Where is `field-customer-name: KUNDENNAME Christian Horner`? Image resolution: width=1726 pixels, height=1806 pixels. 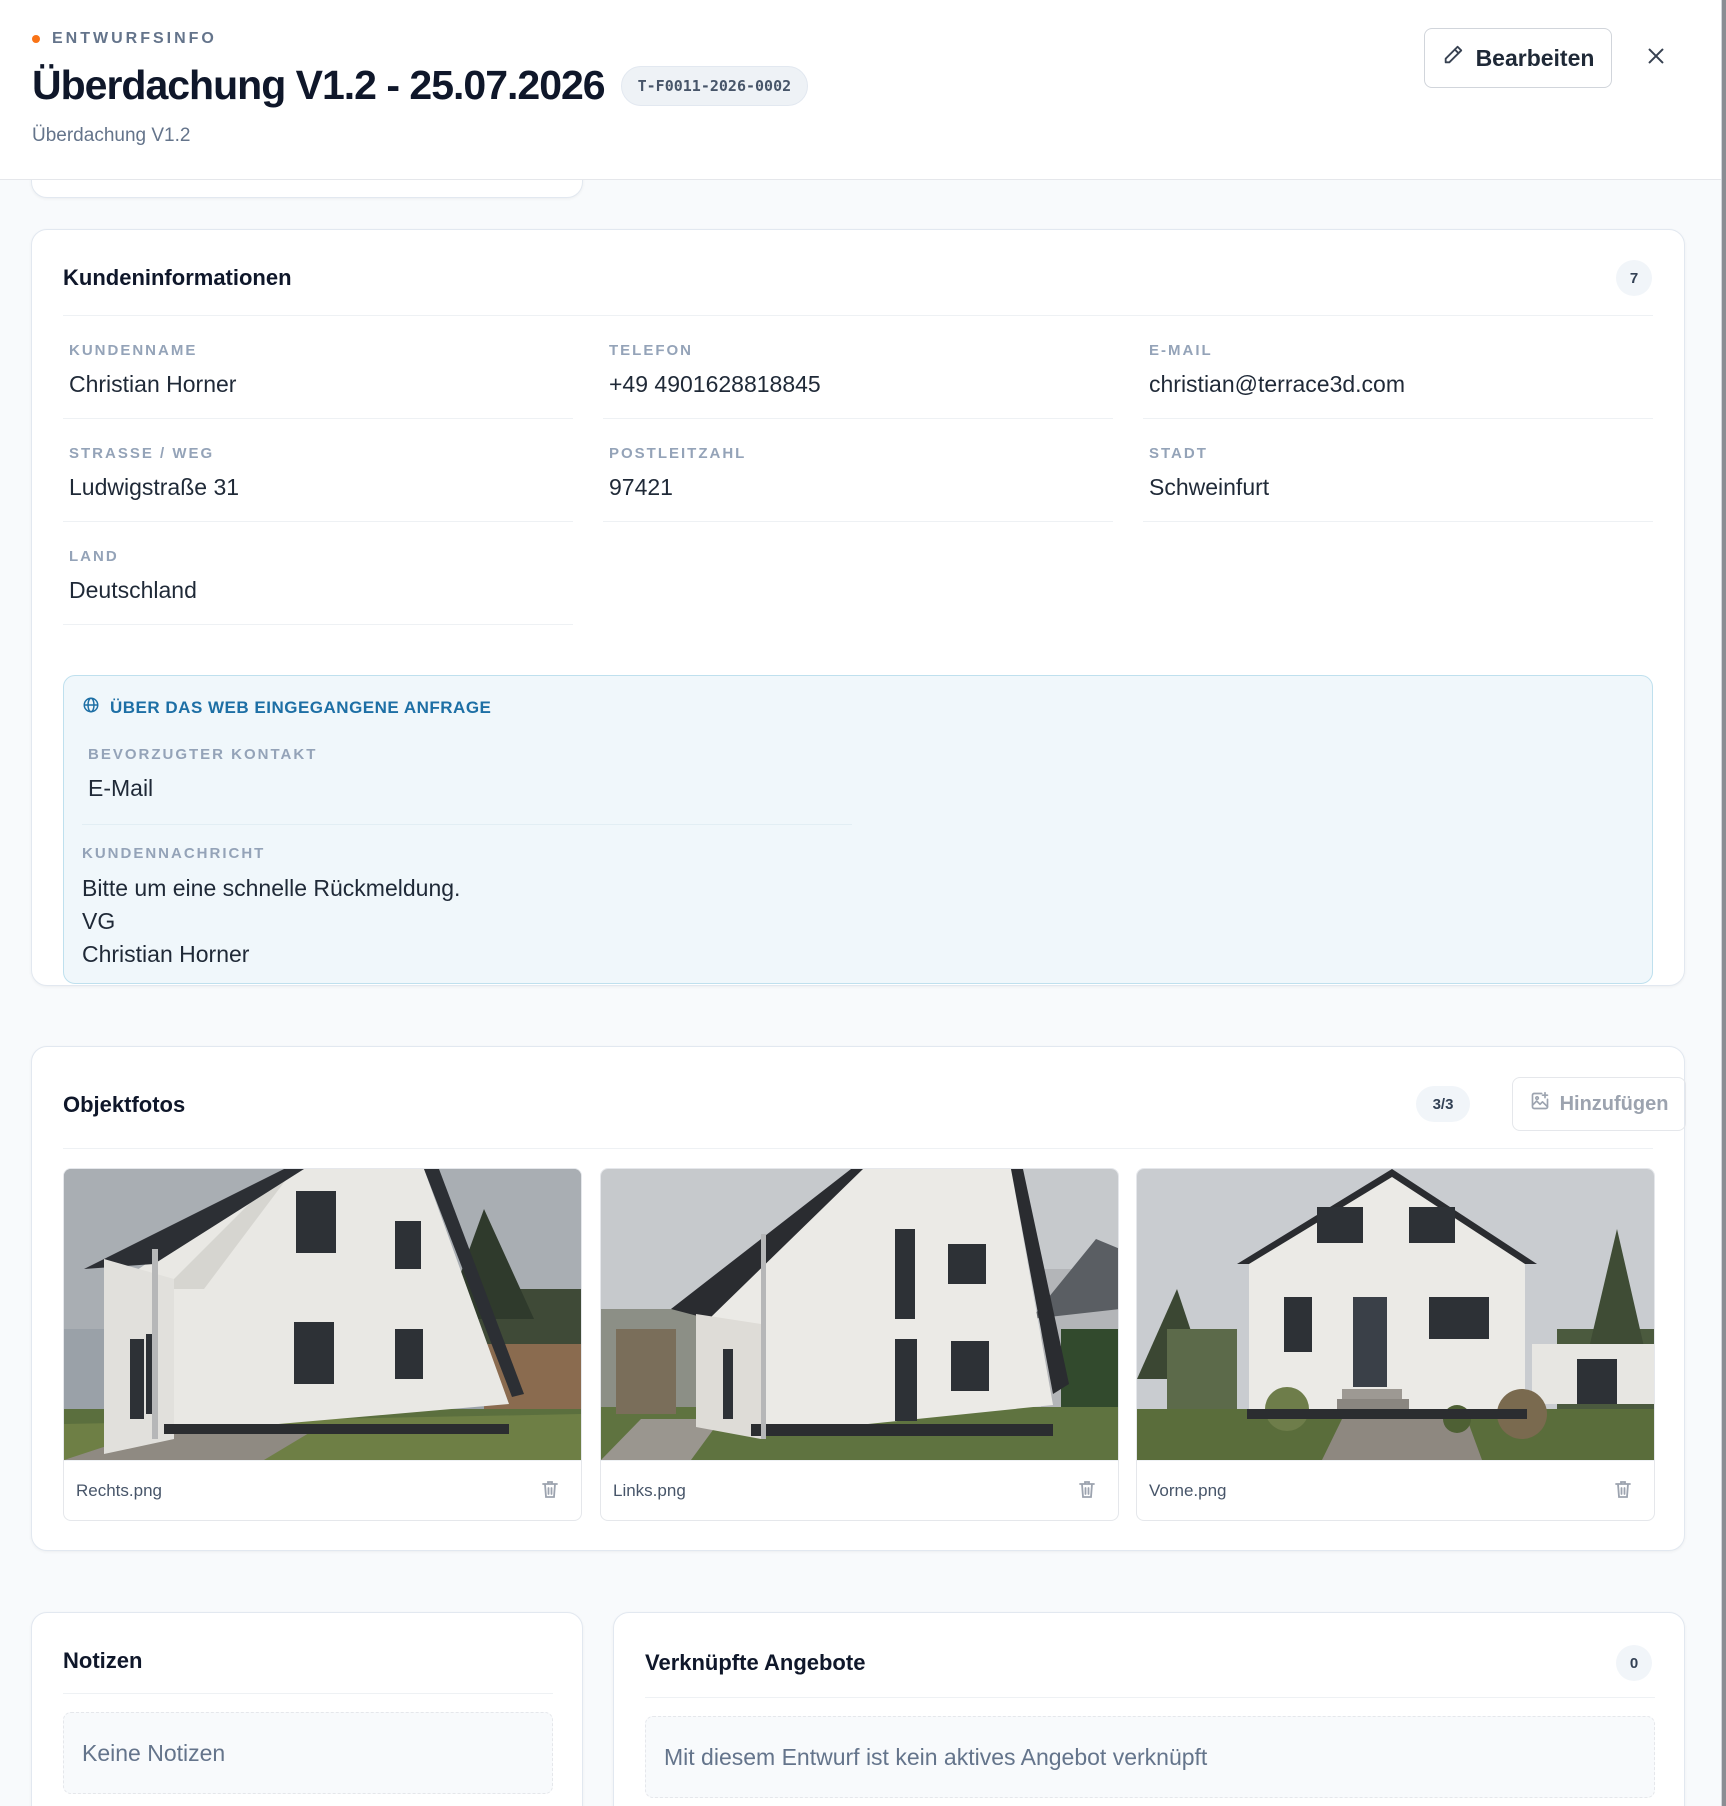
field-customer-name: KUNDENNAME Christian Horner is located at coordinates (318, 367).